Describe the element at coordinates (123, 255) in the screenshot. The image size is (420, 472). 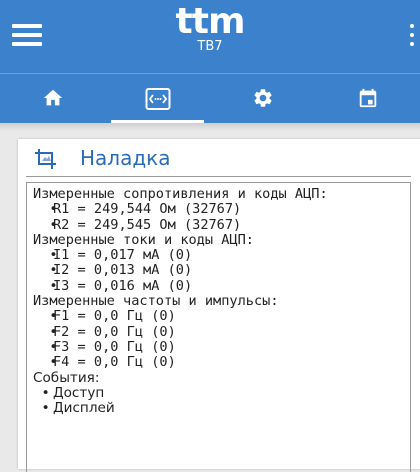
I see `item-text: I1 = 0,017 мА (0)` at that location.